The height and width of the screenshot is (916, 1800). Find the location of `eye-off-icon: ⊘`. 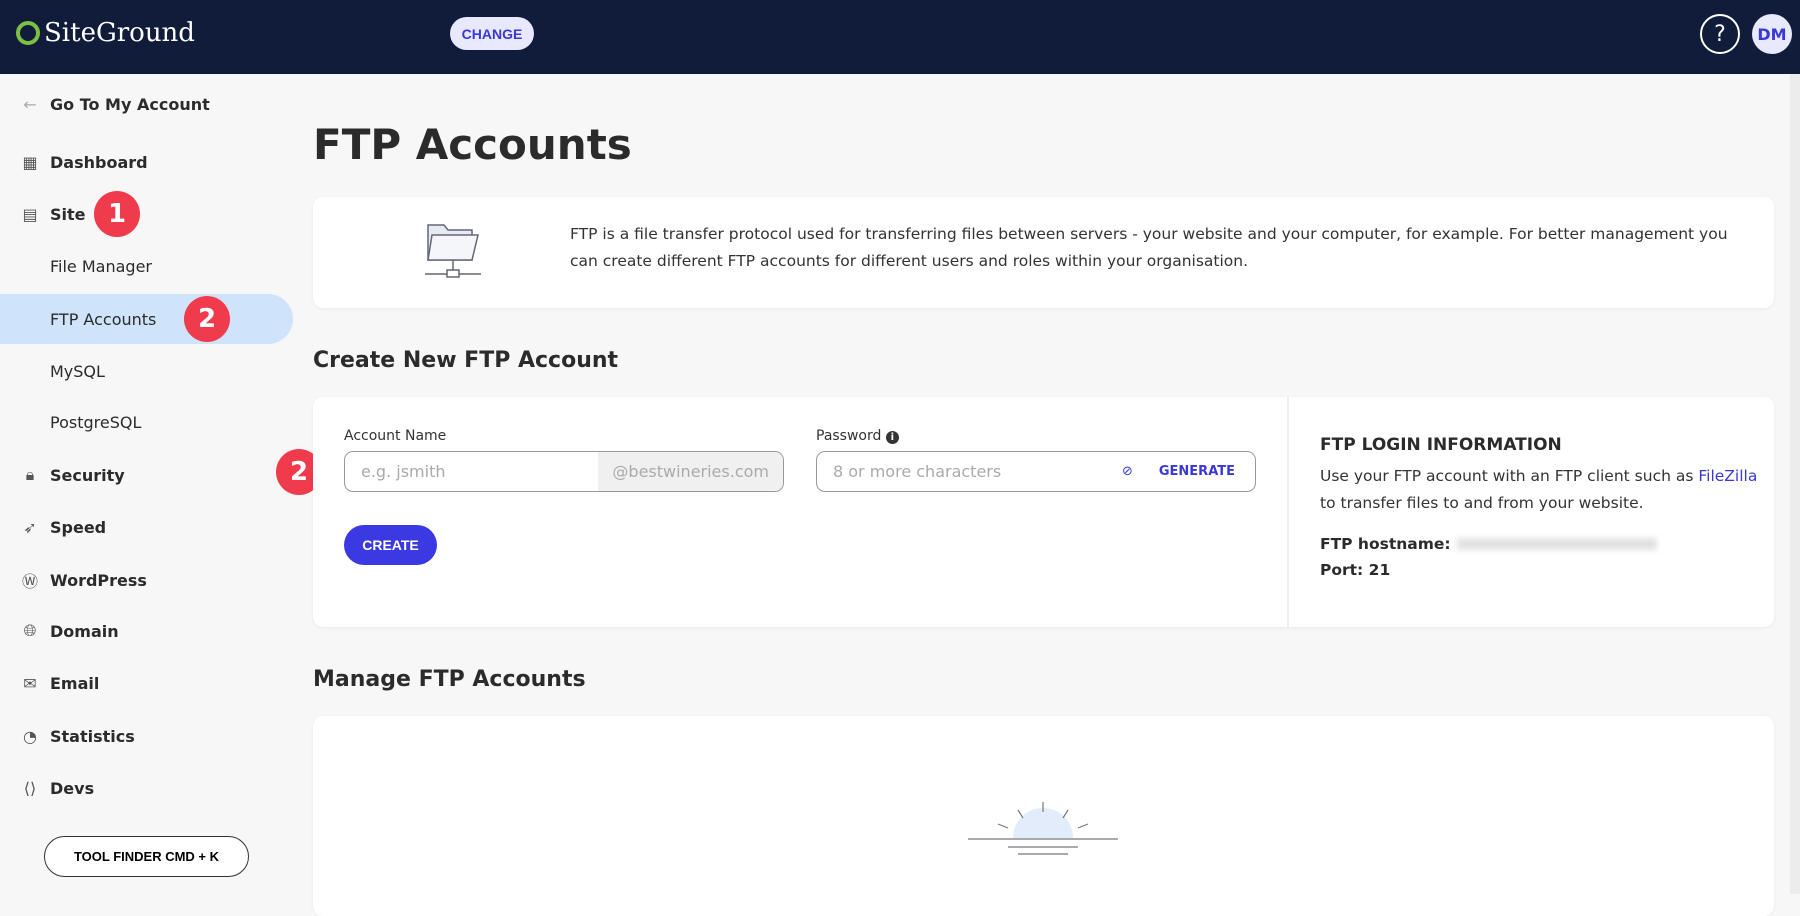

eye-off-icon: ⊘ is located at coordinates (1127, 471).